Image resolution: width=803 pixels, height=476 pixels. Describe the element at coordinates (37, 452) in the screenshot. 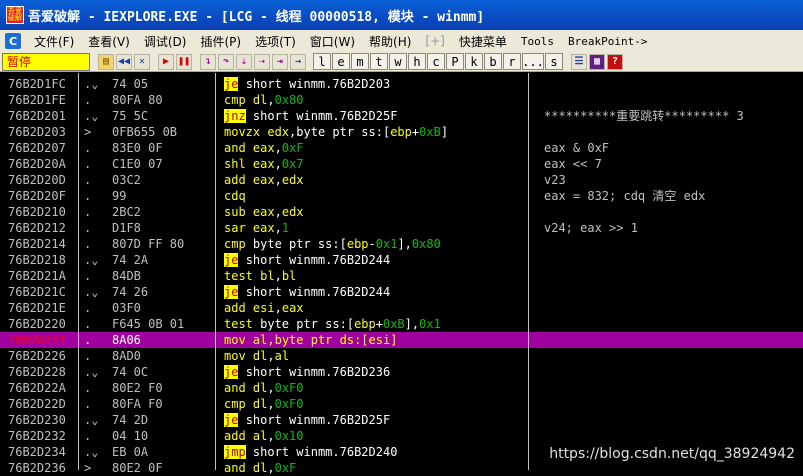

I see `address-cell: 76B2D234` at that location.